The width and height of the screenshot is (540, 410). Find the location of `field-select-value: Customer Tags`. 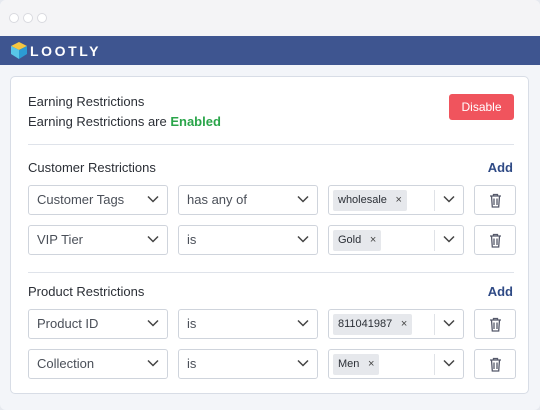

field-select-value: Customer Tags is located at coordinates (81, 199).